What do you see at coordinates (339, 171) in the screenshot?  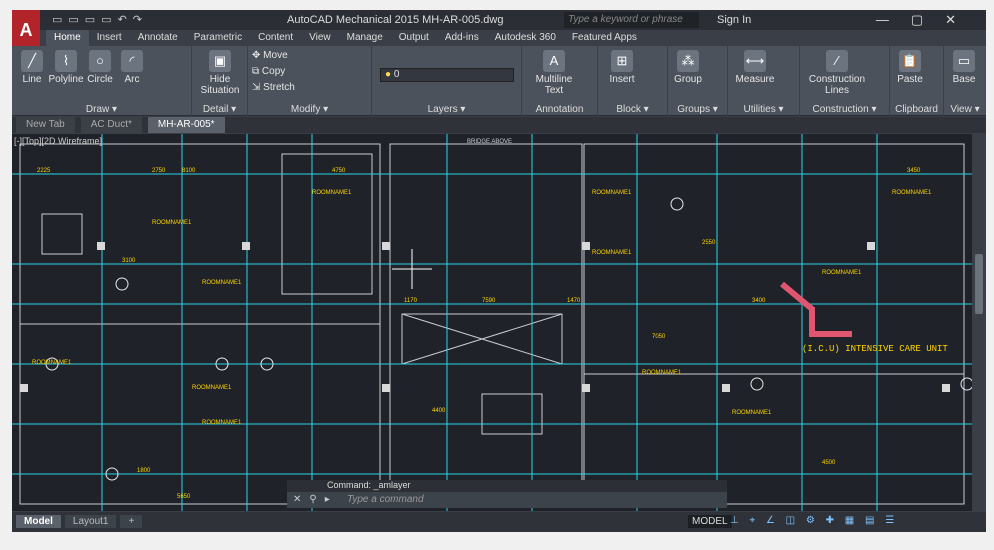 I see `dim-text: 4750` at bounding box center [339, 171].